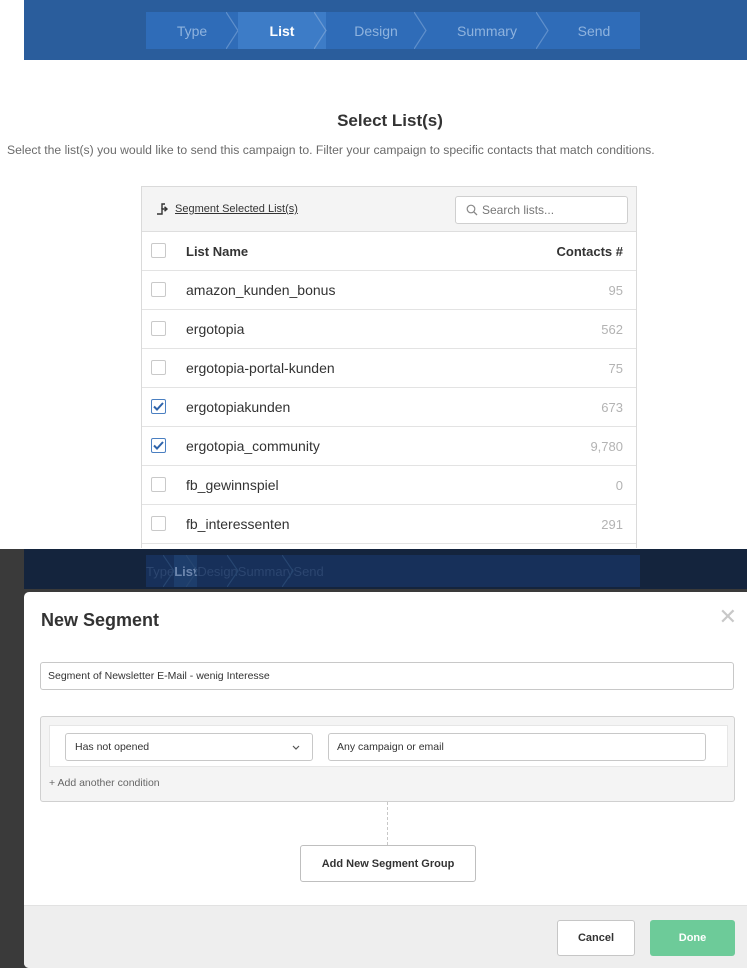  What do you see at coordinates (393, 571) in the screenshot?
I see `dimmed-campaign-stepper: Type List Design Summary Send` at bounding box center [393, 571].